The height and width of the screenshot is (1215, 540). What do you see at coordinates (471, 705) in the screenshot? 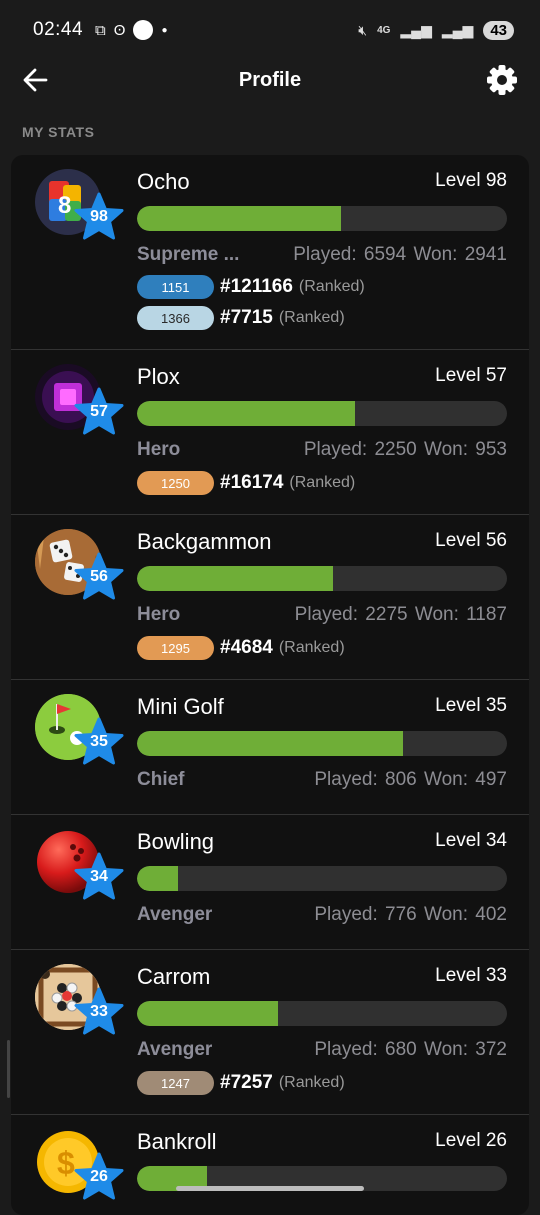
I see `game-level: Level 35` at bounding box center [471, 705].